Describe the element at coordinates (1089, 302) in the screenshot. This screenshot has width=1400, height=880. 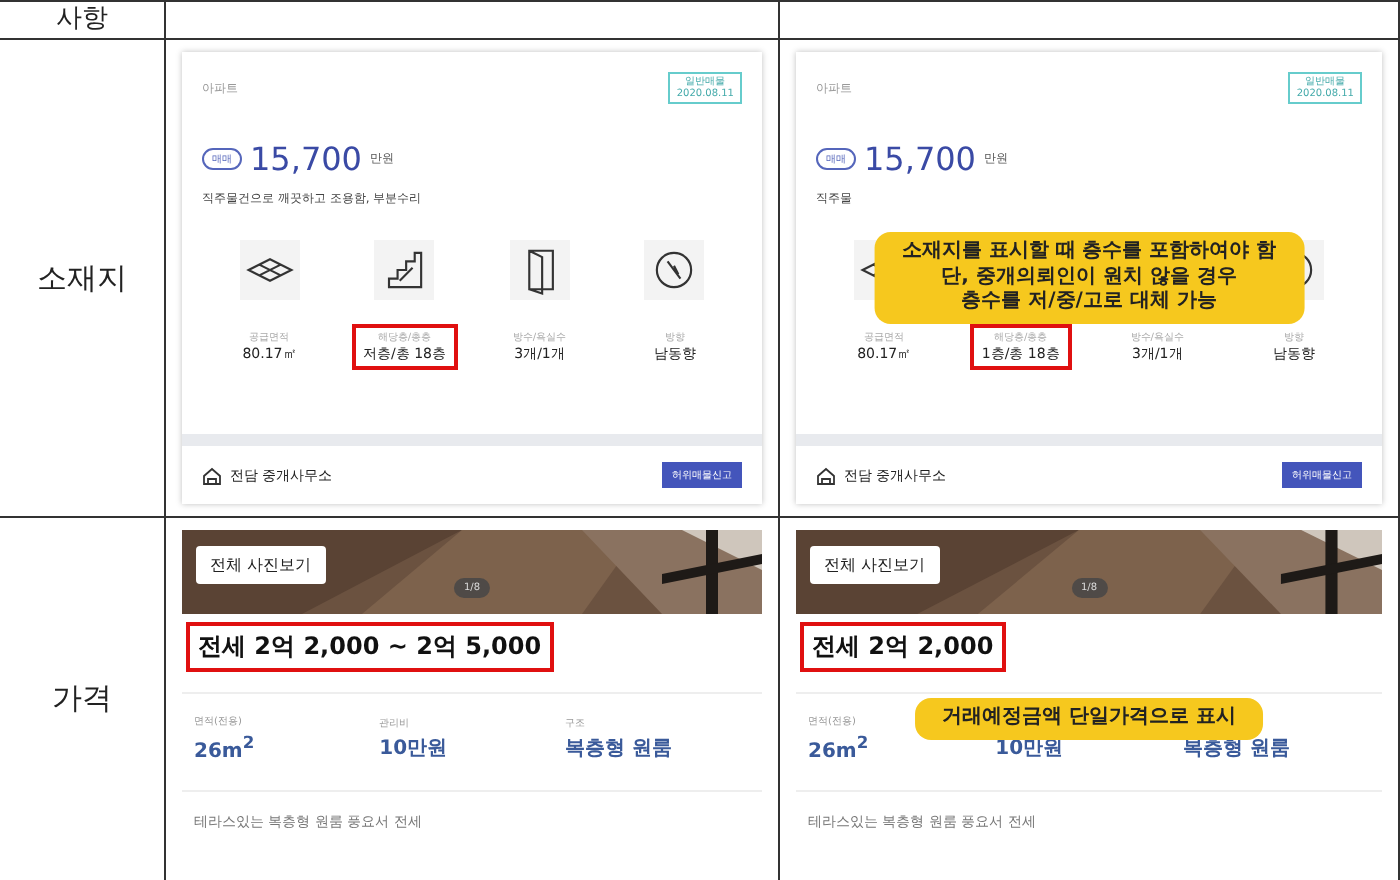
I see `callout-line: 층수를 저/중/고로 대체 가능` at that location.